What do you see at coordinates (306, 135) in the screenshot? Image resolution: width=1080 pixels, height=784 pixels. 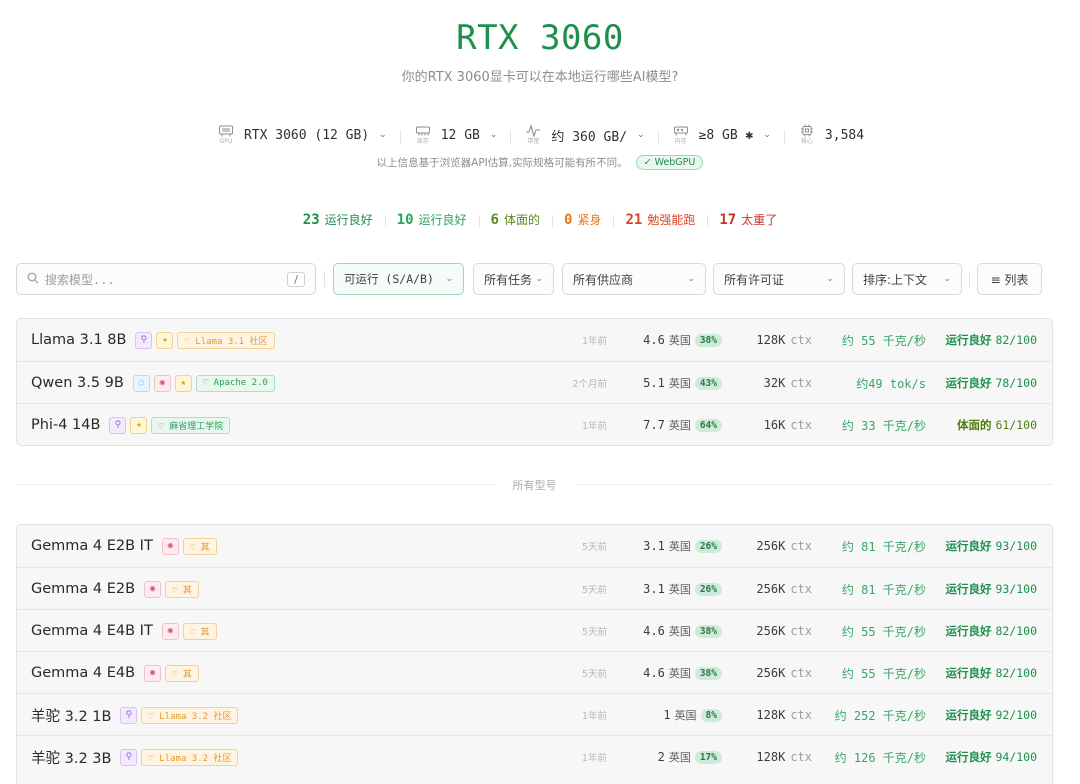 I see `gpu-value: RTX 3060 (12 GB)` at bounding box center [306, 135].